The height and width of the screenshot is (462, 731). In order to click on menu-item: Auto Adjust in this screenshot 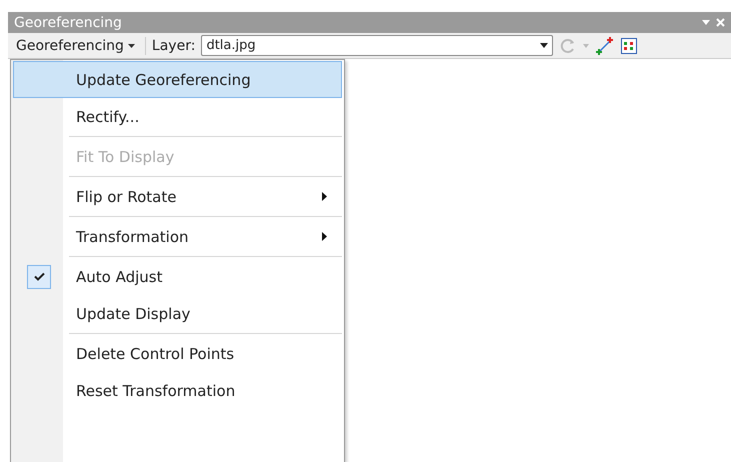, I will do `click(177, 276)`.